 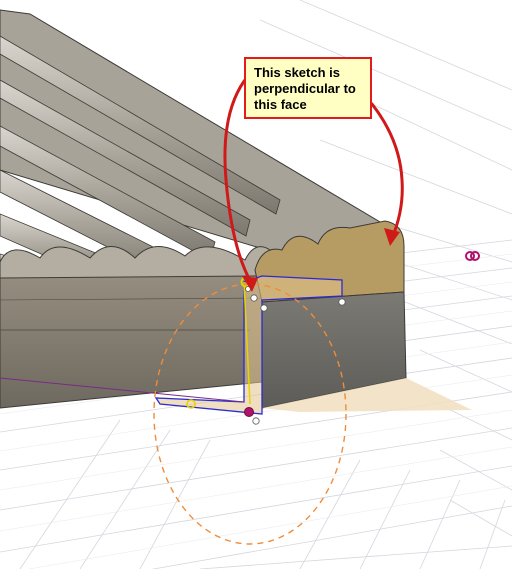 What do you see at coordinates (280, 104) in the screenshot?
I see `callout-line-3: this face` at bounding box center [280, 104].